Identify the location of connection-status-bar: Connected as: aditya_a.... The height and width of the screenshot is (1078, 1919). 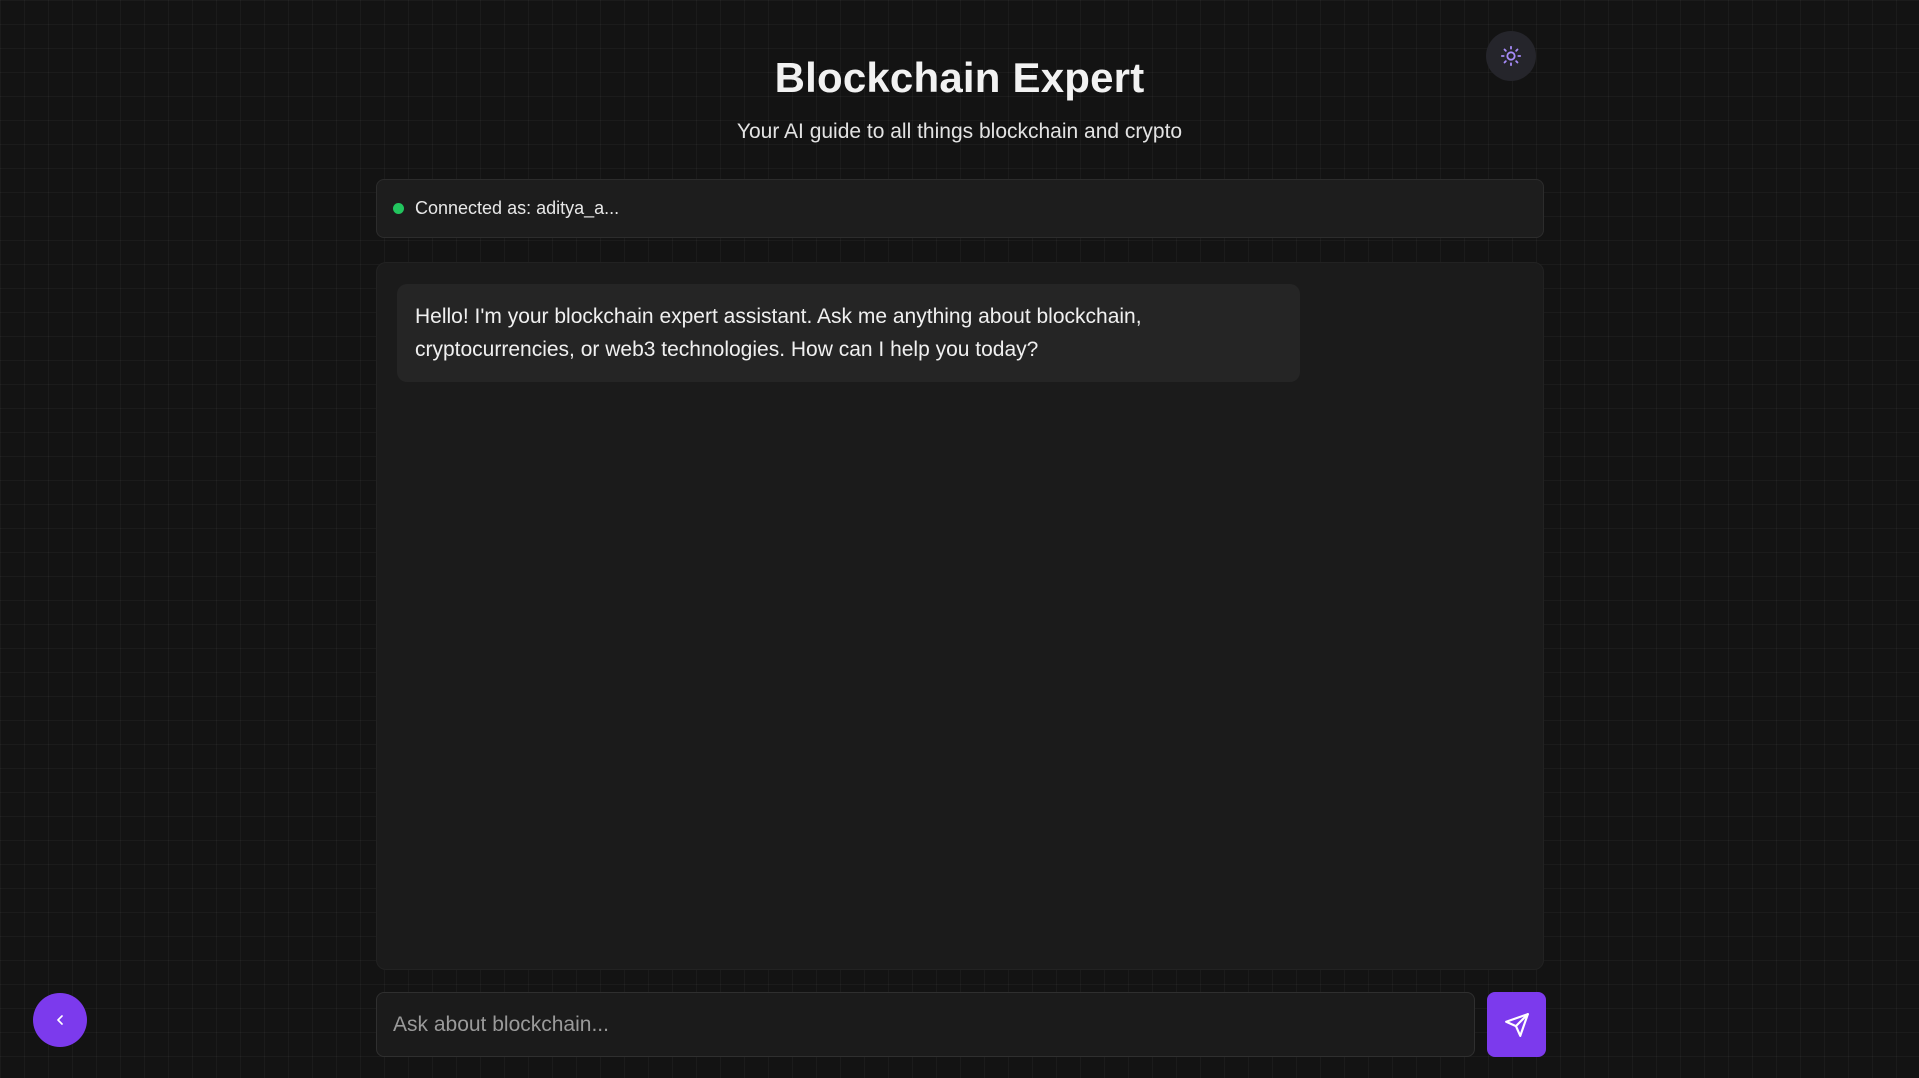
(960, 208).